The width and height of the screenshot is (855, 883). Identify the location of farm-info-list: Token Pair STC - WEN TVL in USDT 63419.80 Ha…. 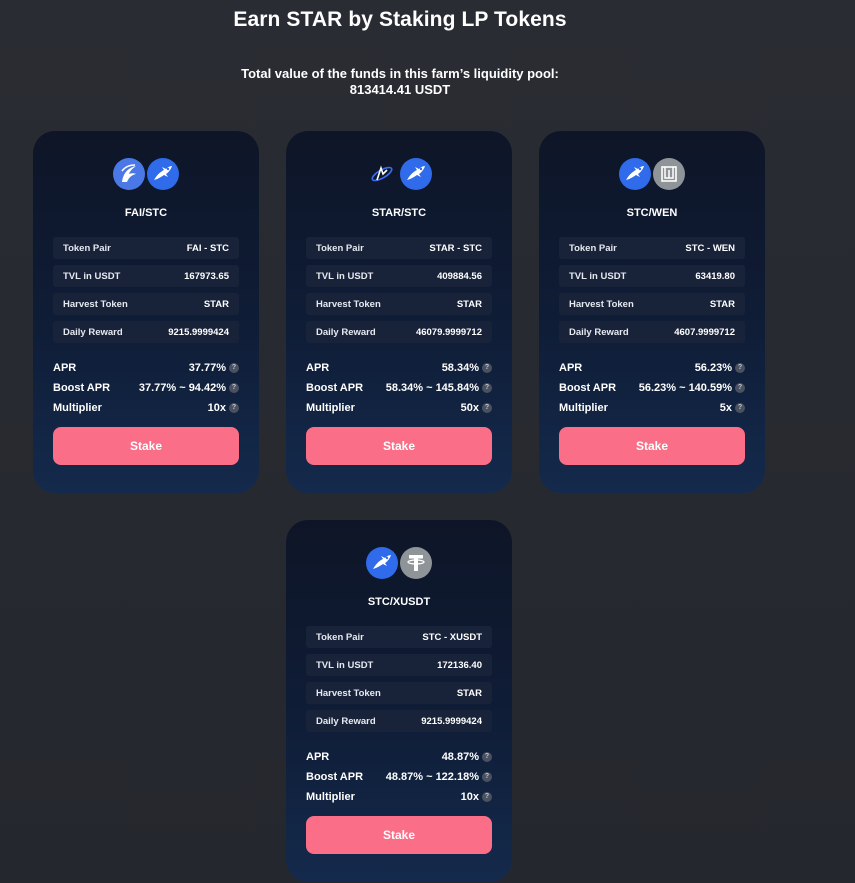
(652, 293).